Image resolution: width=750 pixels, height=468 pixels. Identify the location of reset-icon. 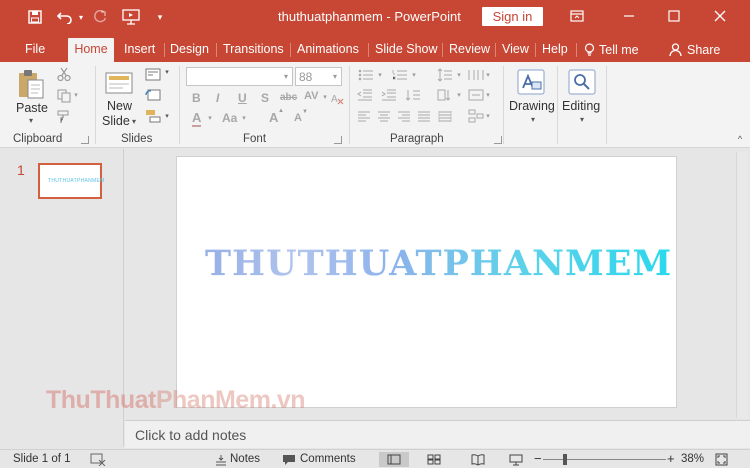
(153, 95).